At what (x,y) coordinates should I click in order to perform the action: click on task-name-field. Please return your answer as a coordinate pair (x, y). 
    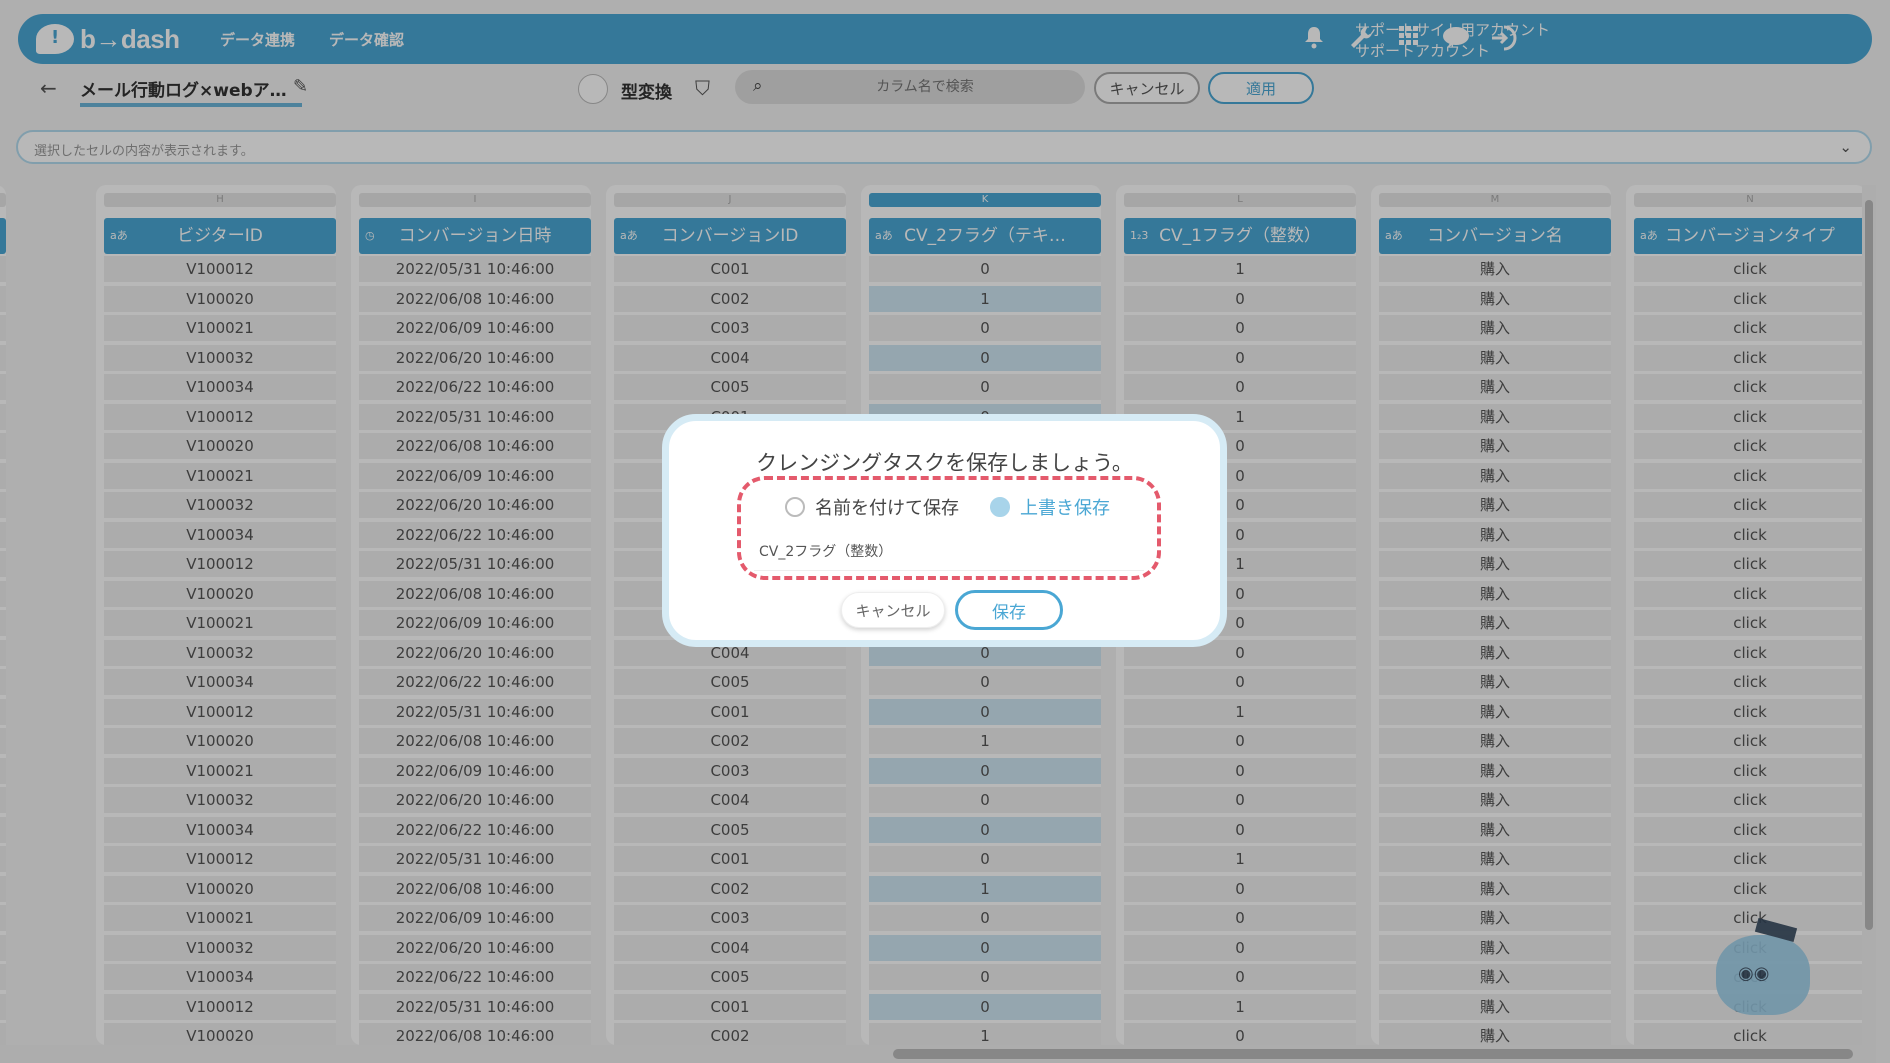
    Looking at the image, I should click on (949, 551).